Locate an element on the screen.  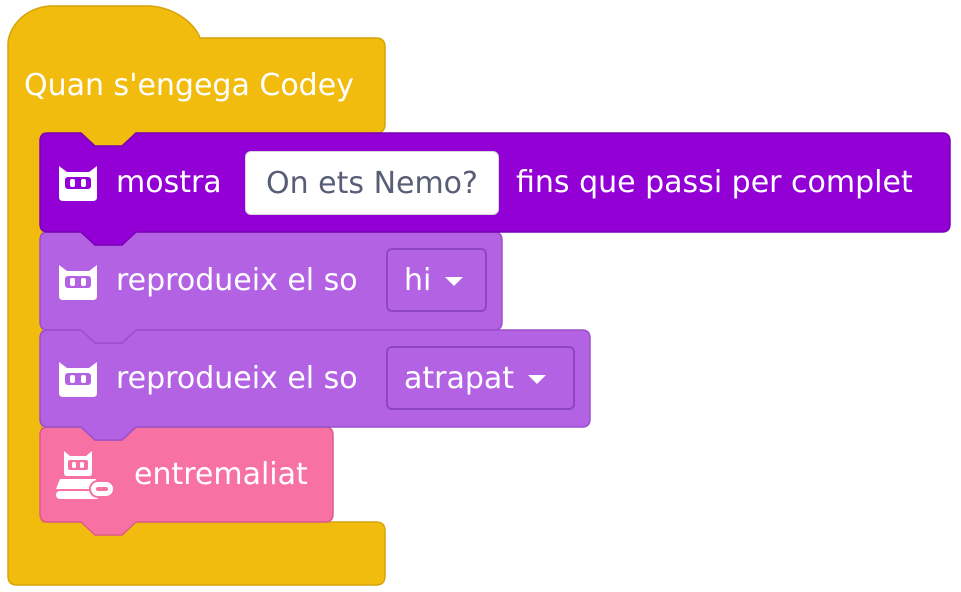
codey-rocky-icon is located at coordinates (85, 475).